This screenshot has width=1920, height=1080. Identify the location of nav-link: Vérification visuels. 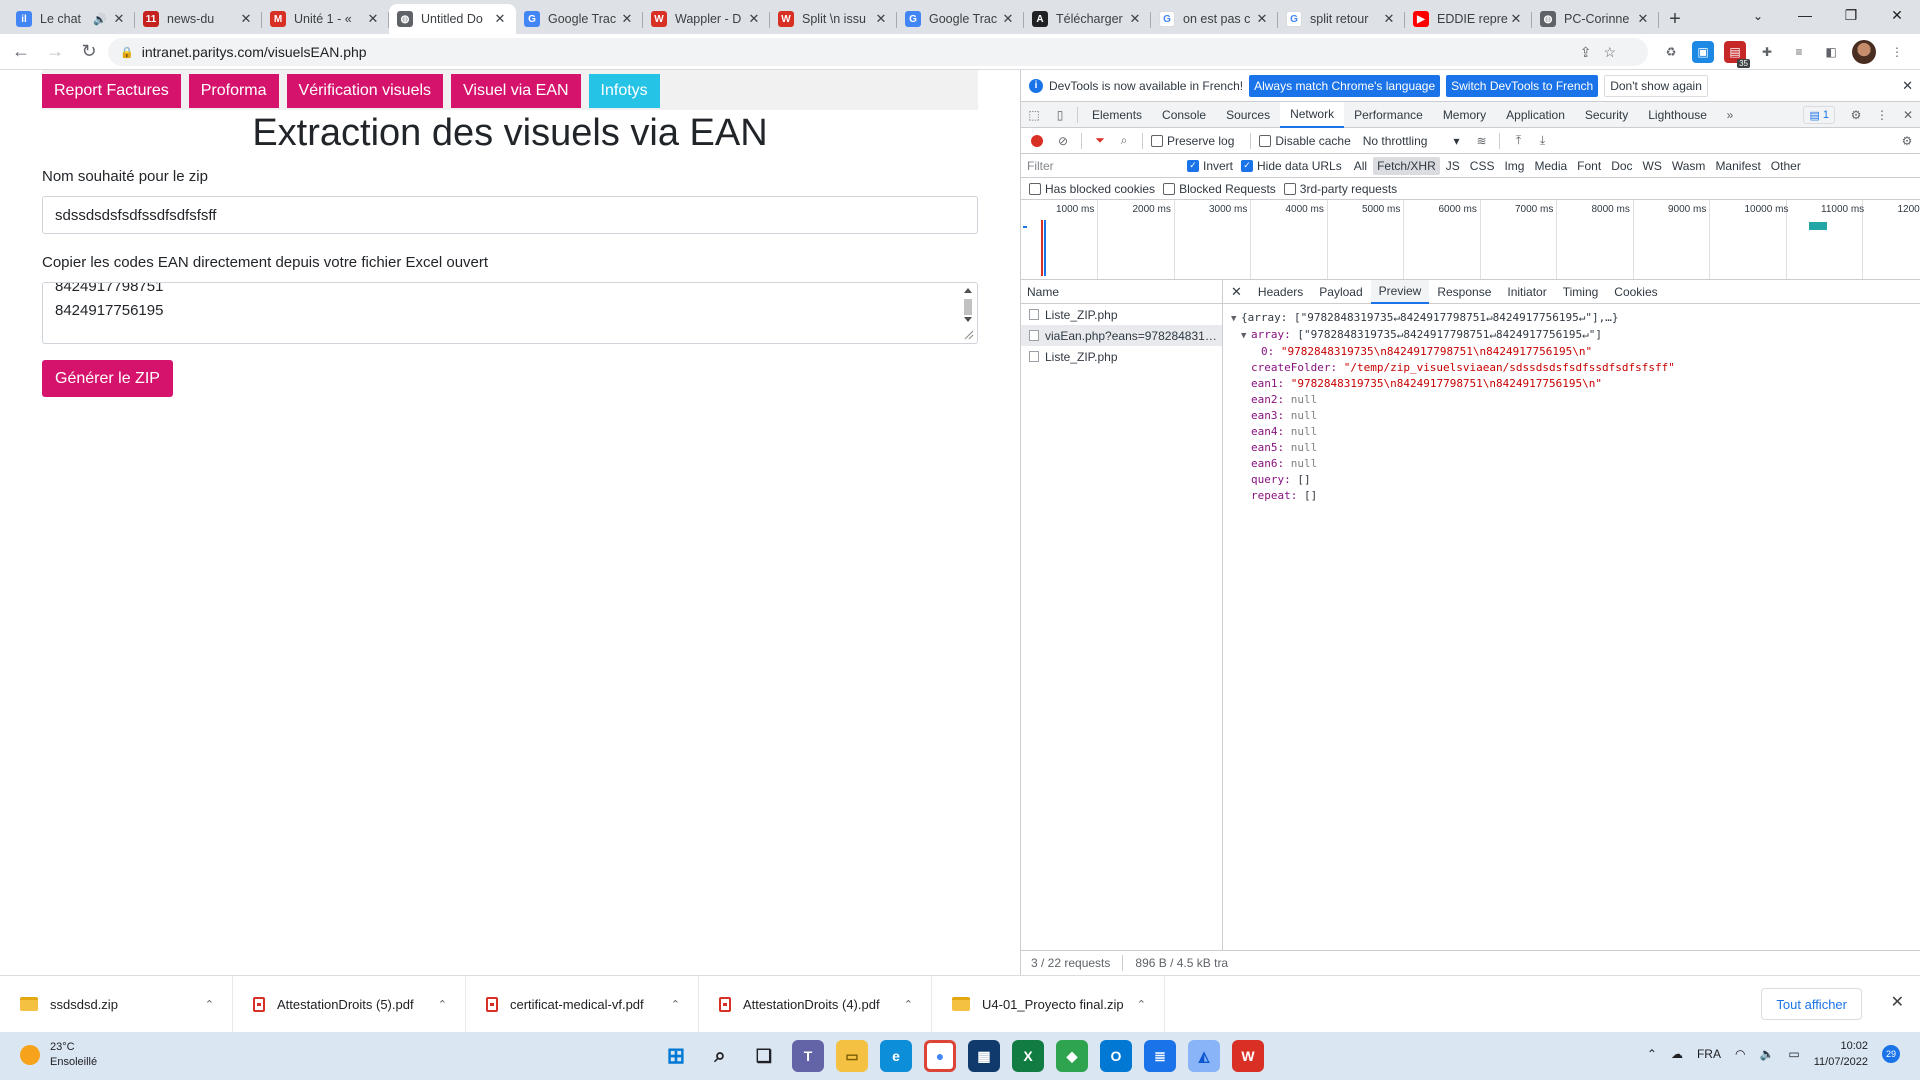
(365, 91).